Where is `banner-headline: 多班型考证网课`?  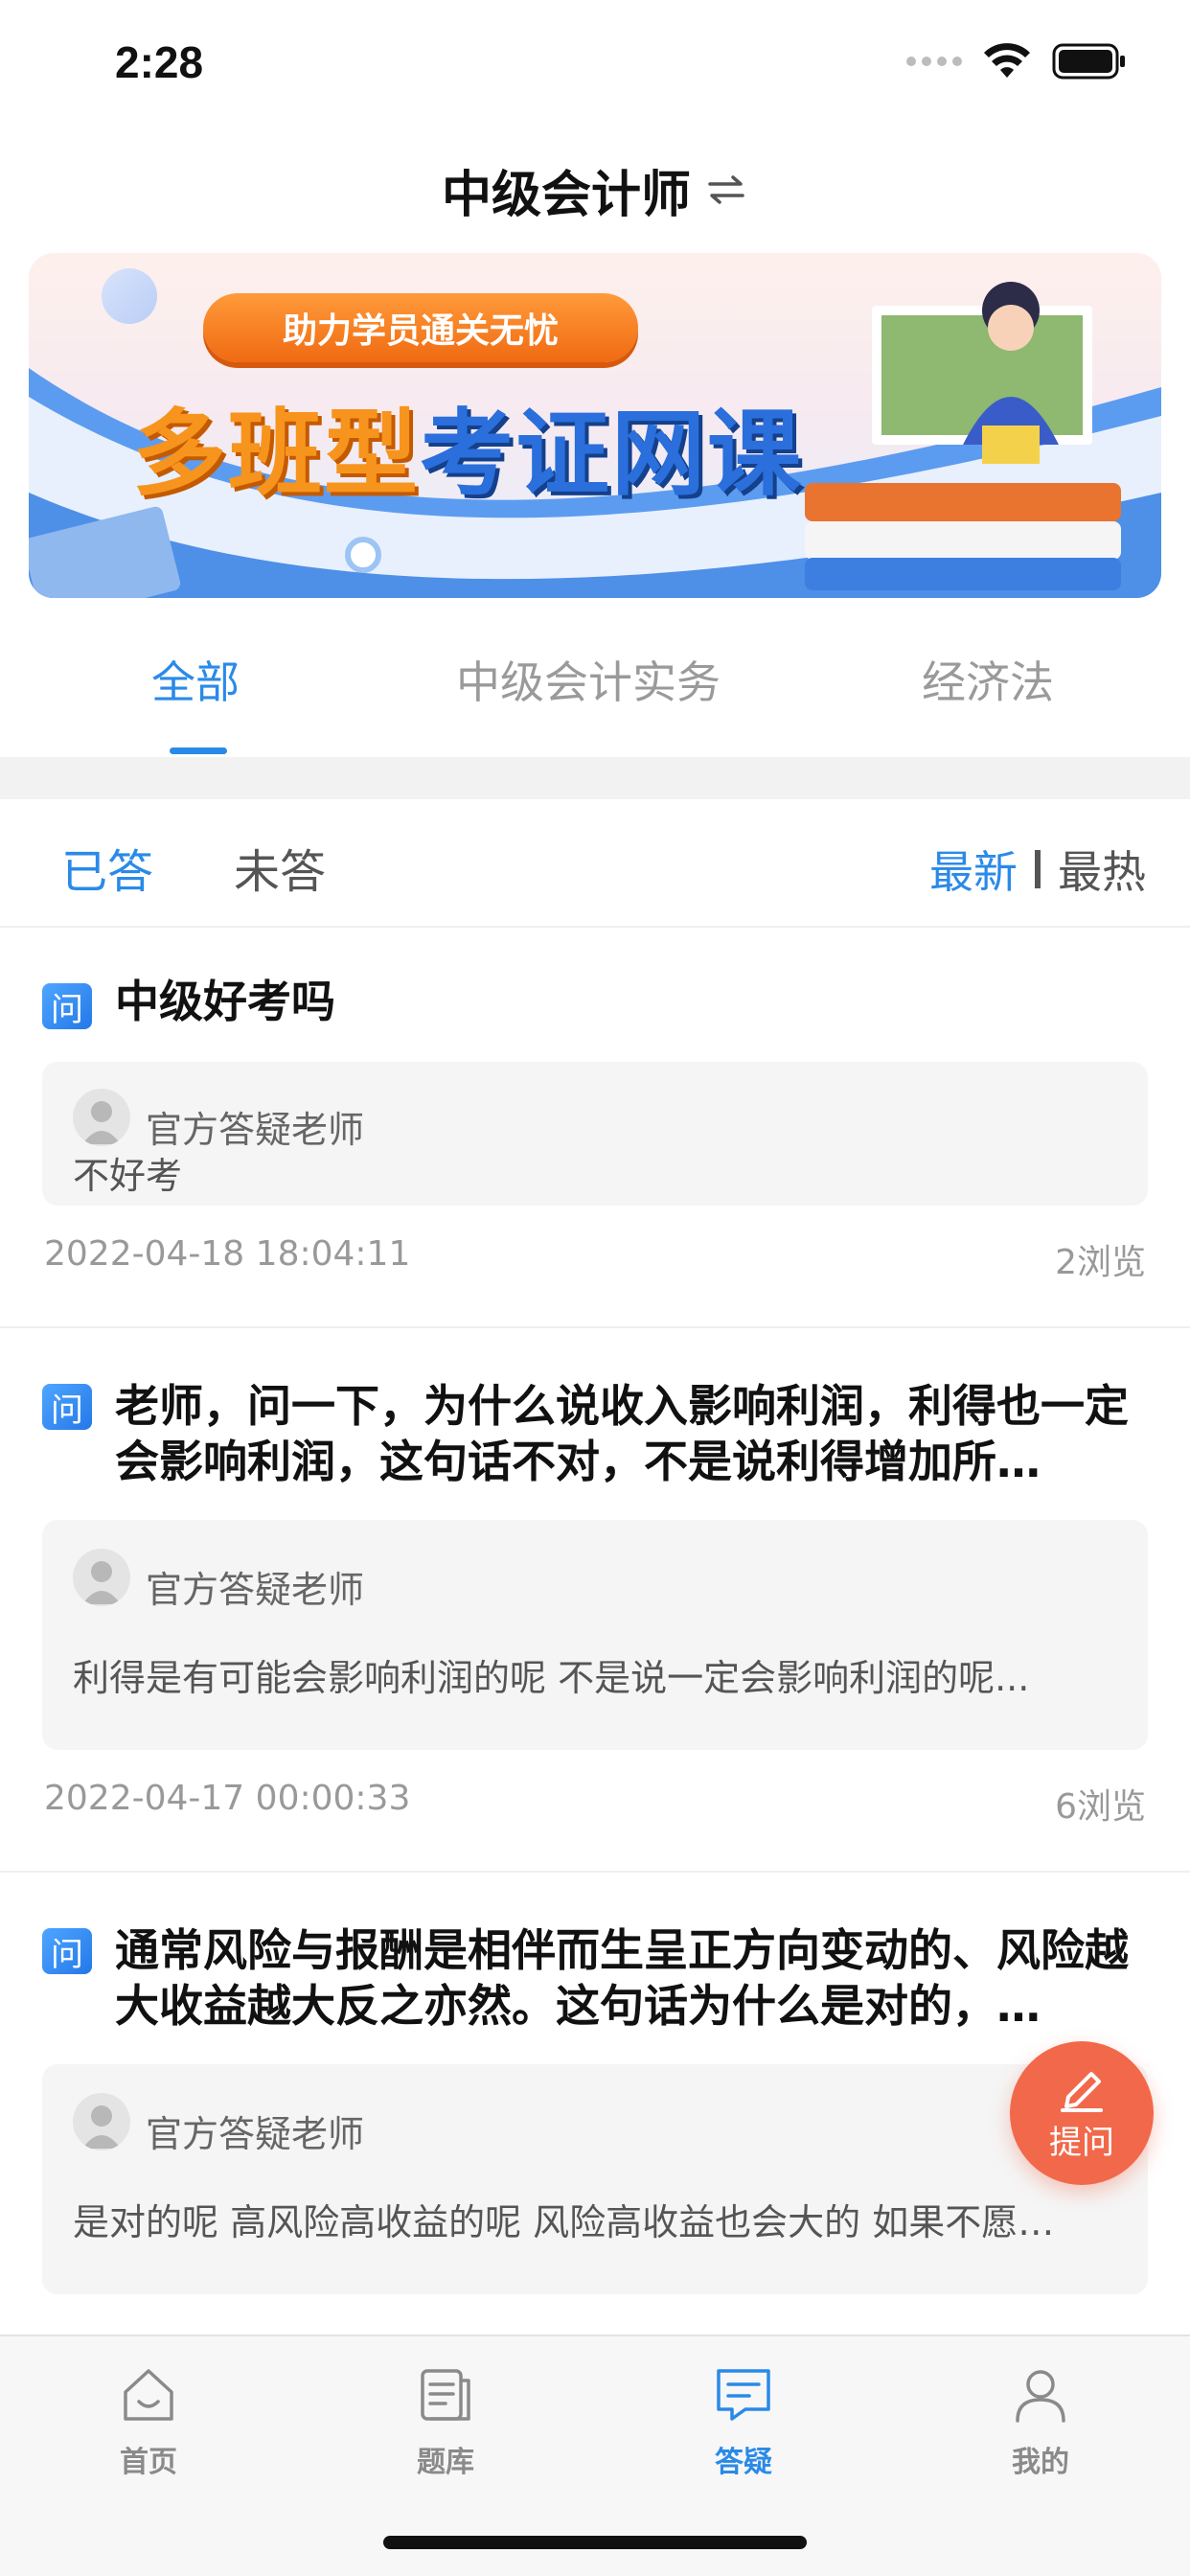 banner-headline: 多班型考证网课 is located at coordinates (468, 446).